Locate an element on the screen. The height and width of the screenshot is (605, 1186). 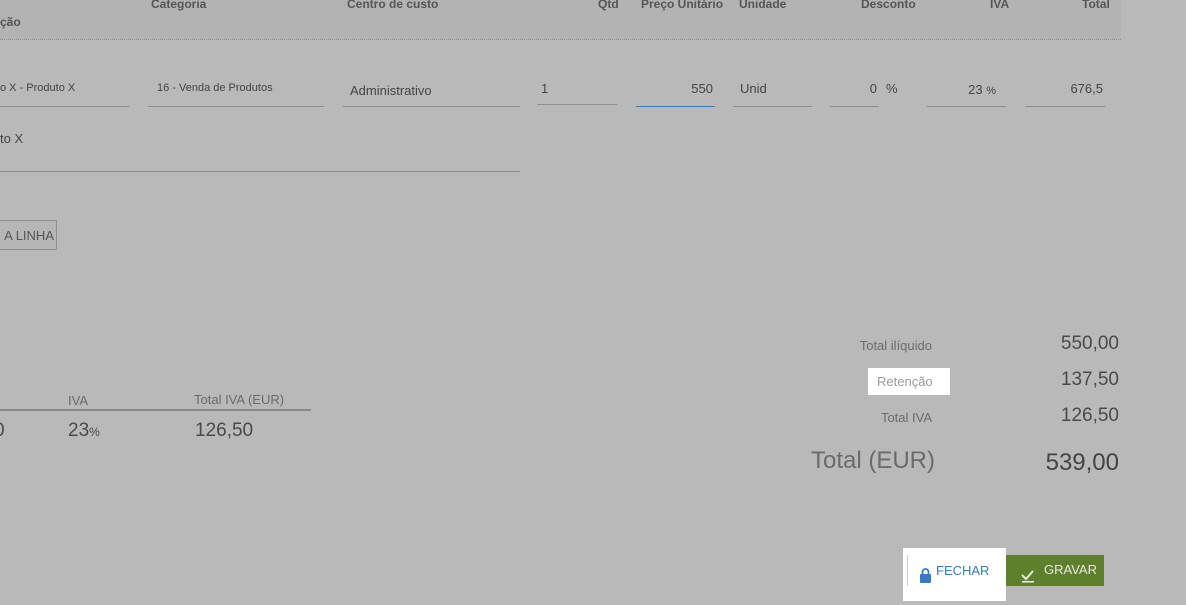
artigo-field: o X - Produto X is located at coordinates (64, 92).